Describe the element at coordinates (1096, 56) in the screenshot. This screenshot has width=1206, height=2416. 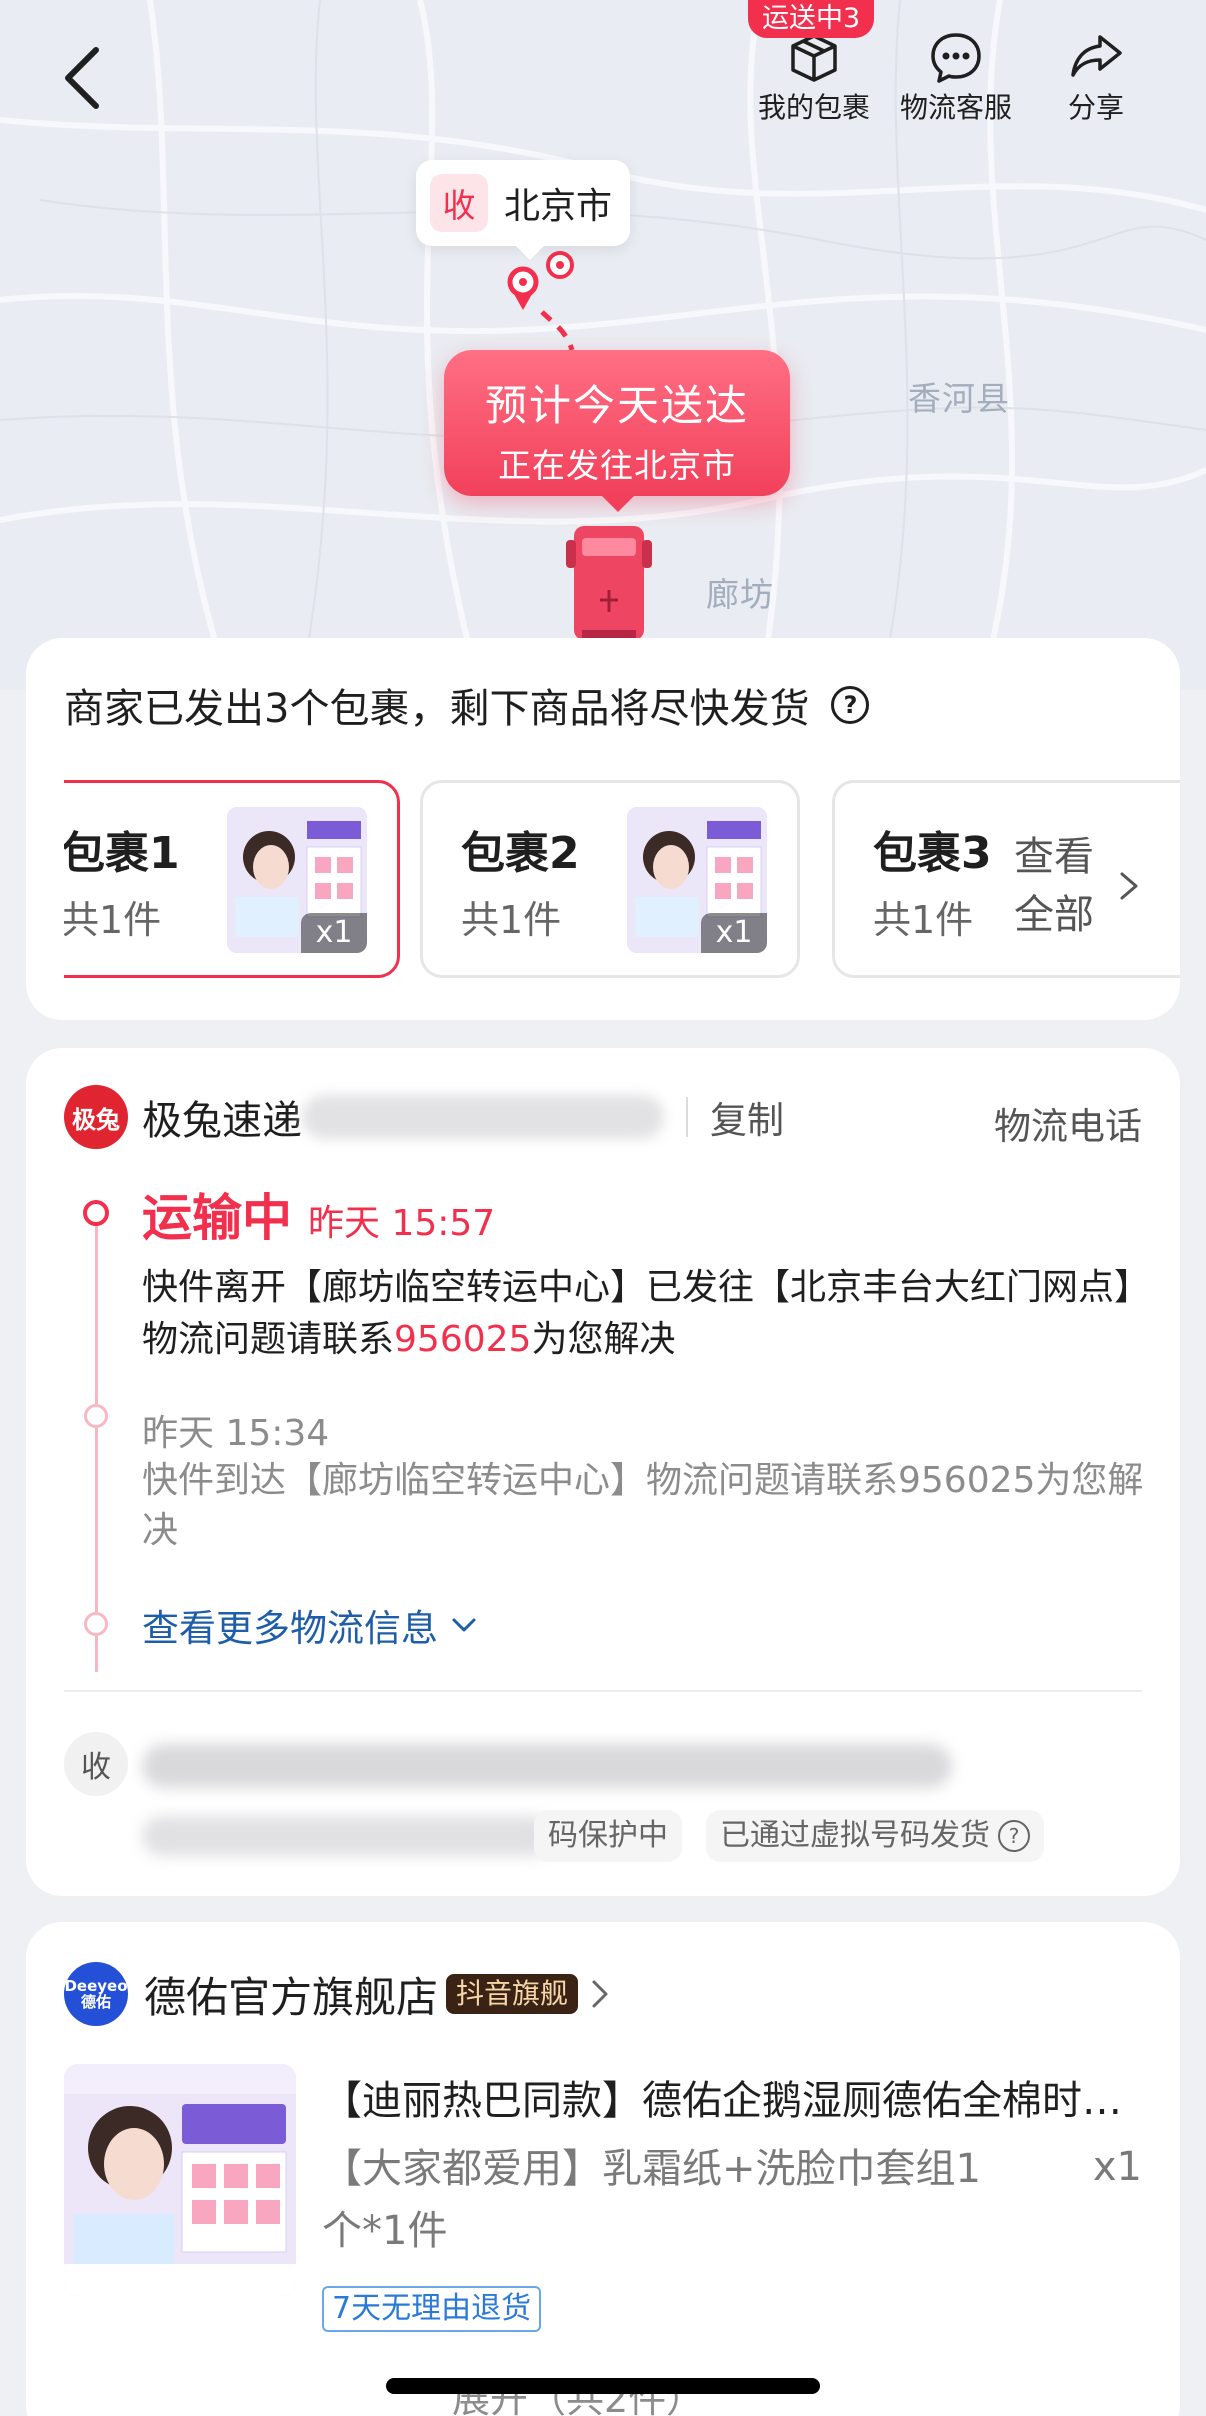
I see `share-icon` at that location.